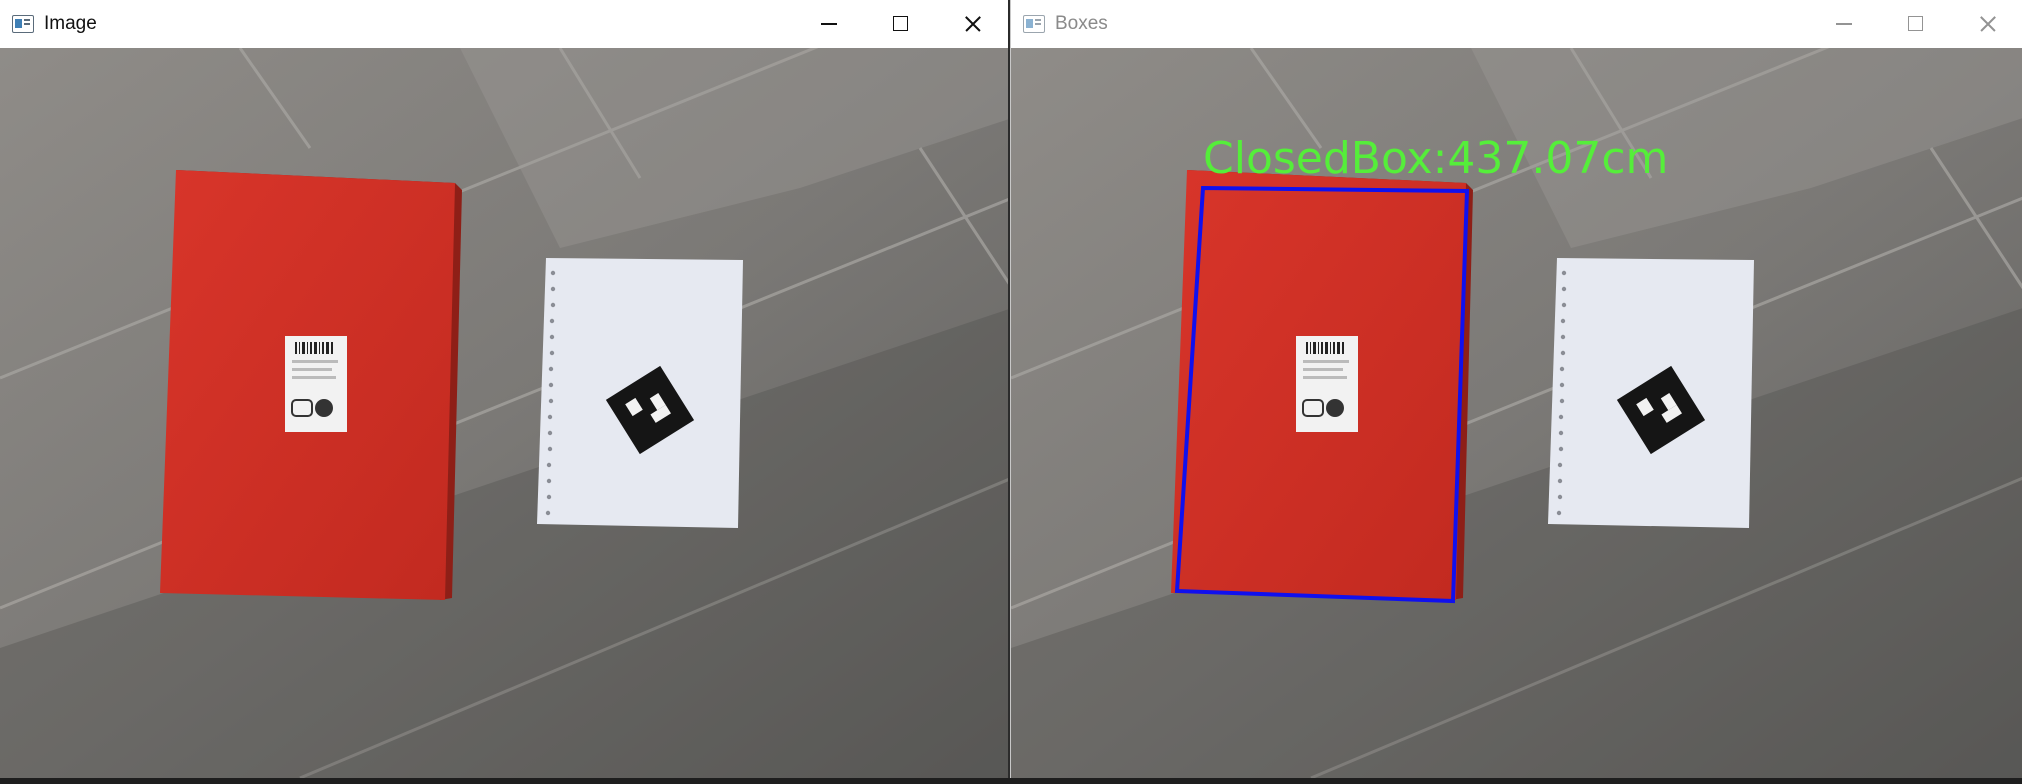  Describe the element at coordinates (1011, 781) in the screenshot. I see `taskbar-strip` at that location.